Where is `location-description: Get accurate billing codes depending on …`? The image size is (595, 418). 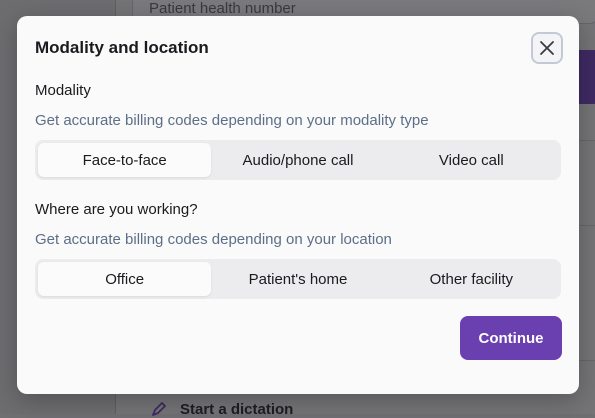 location-description: Get accurate billing codes depending on … is located at coordinates (213, 239).